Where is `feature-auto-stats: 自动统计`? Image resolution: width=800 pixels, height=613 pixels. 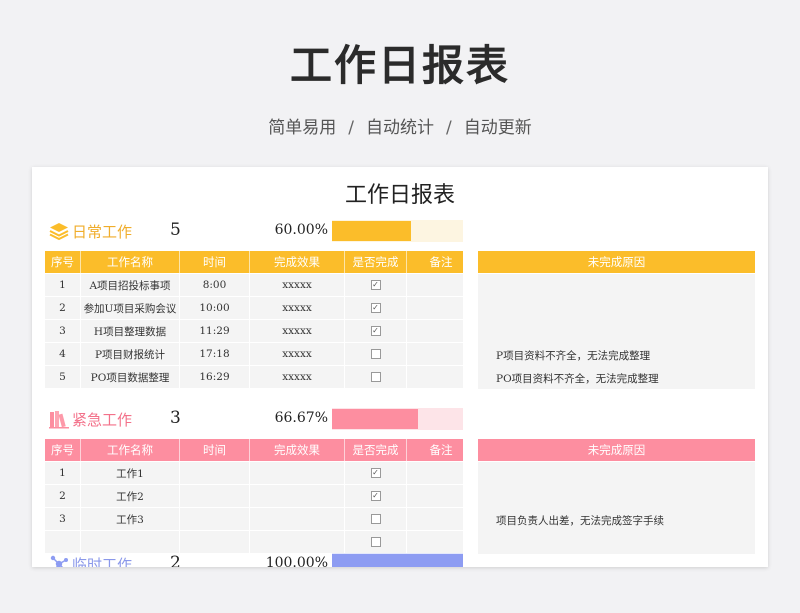 feature-auto-stats: 自动统计 is located at coordinates (400, 128).